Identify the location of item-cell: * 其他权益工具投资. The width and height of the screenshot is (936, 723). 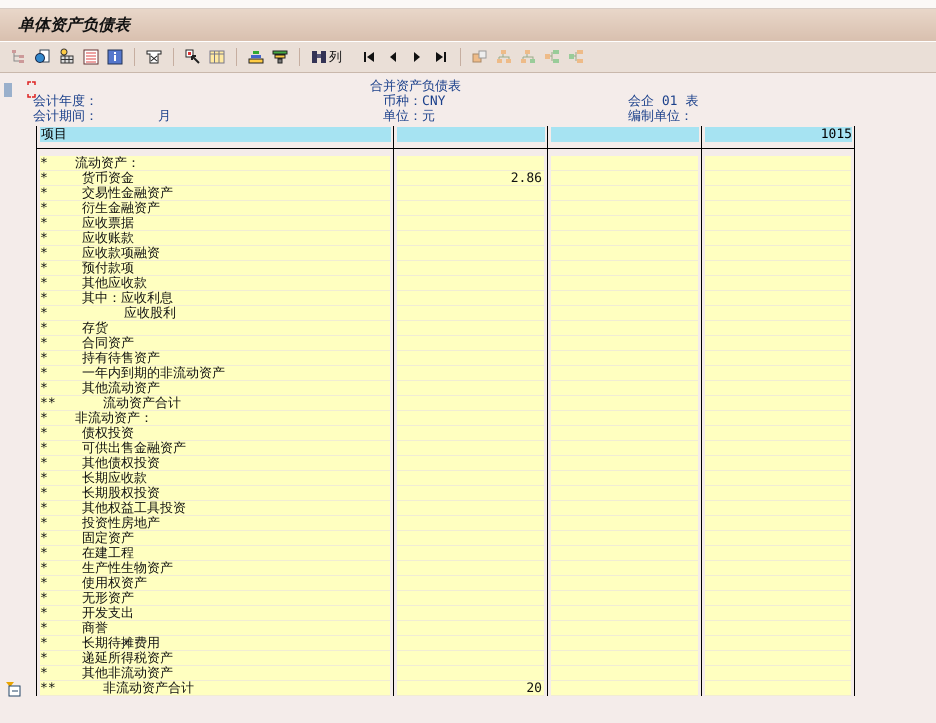
(215, 508).